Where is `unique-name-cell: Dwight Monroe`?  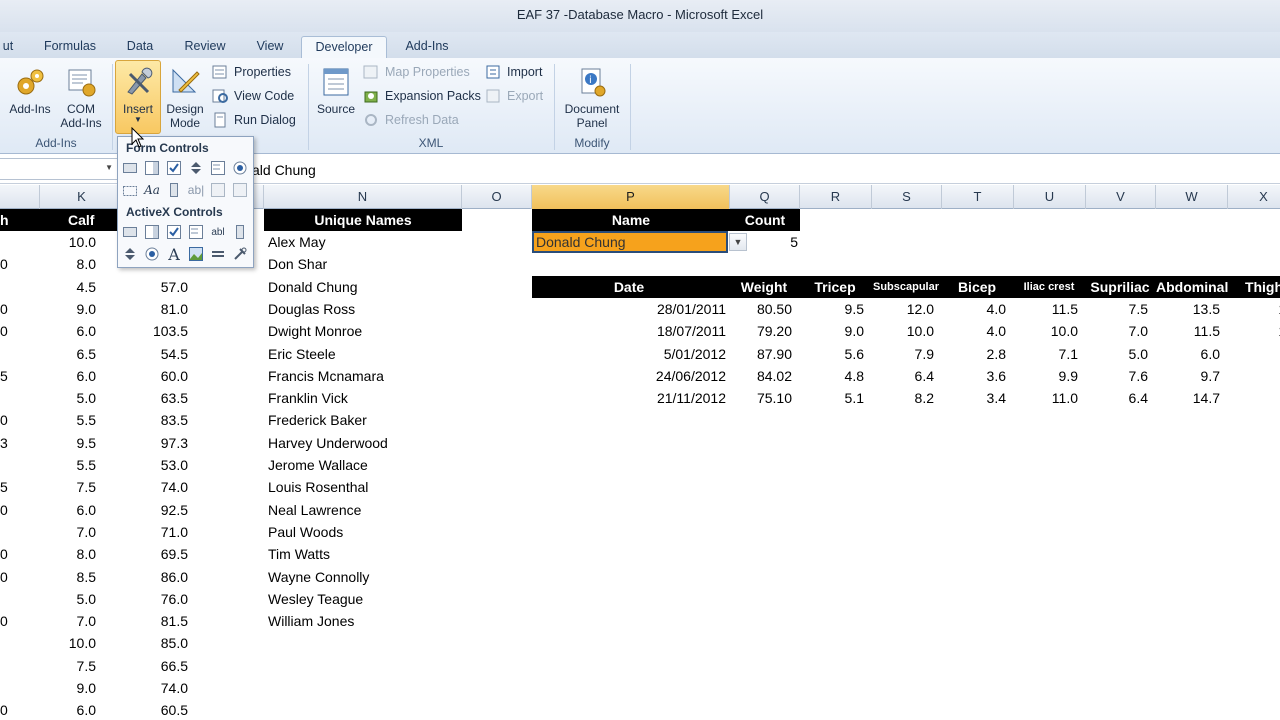 unique-name-cell: Dwight Monroe is located at coordinates (315, 331).